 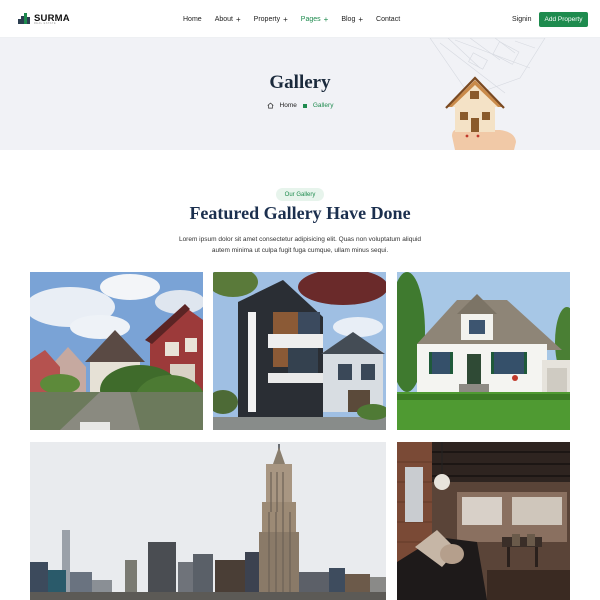 What do you see at coordinates (44, 19) in the screenshot?
I see `brand-logo: SURMA REAL ESTATE` at bounding box center [44, 19].